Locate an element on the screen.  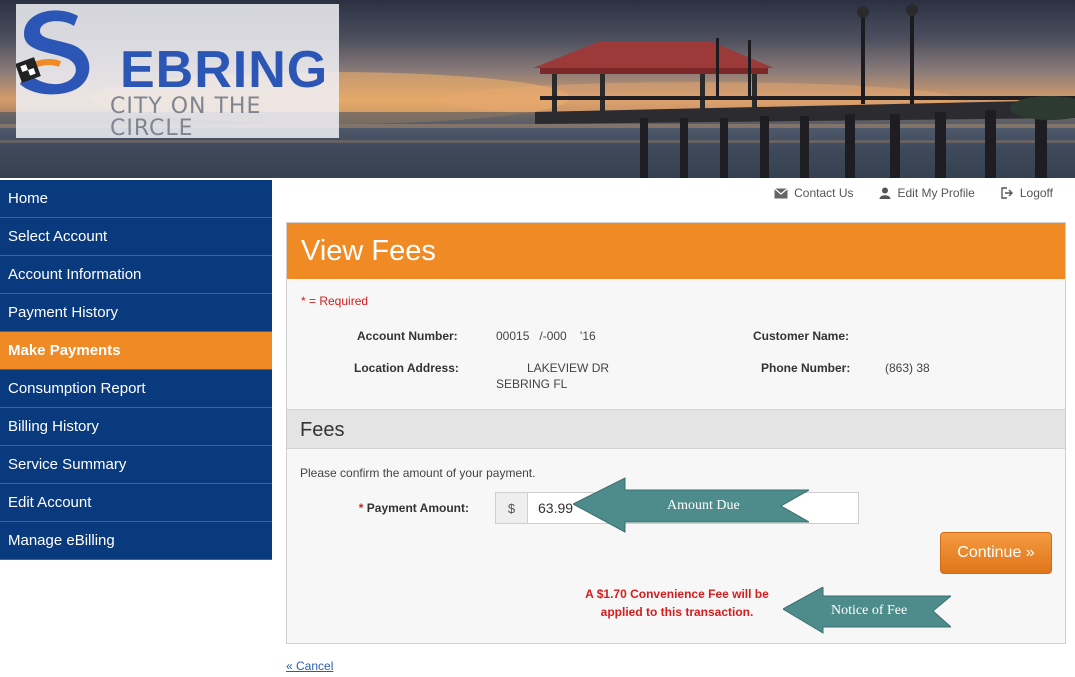
fee-notice-line2: applied to this transaction. is located at coordinates (677, 612).